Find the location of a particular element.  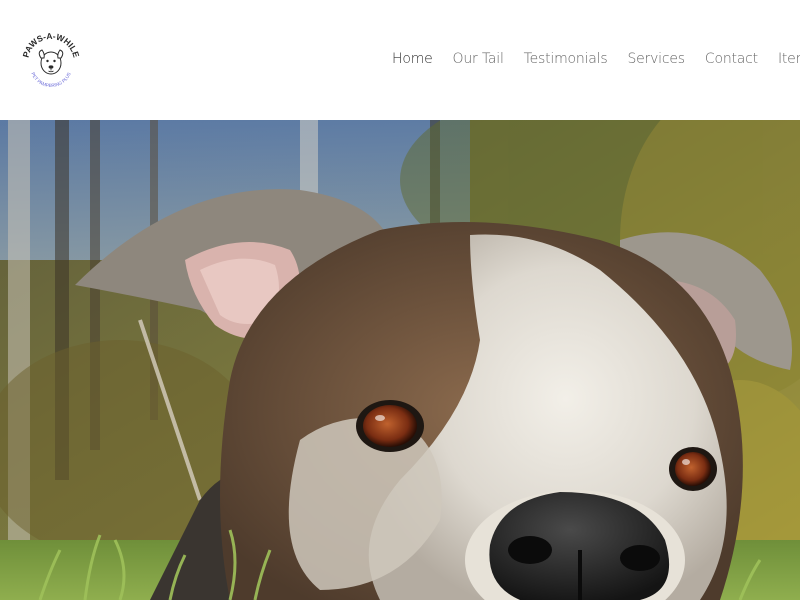

nav-item-services: Services is located at coordinates (656, 59).